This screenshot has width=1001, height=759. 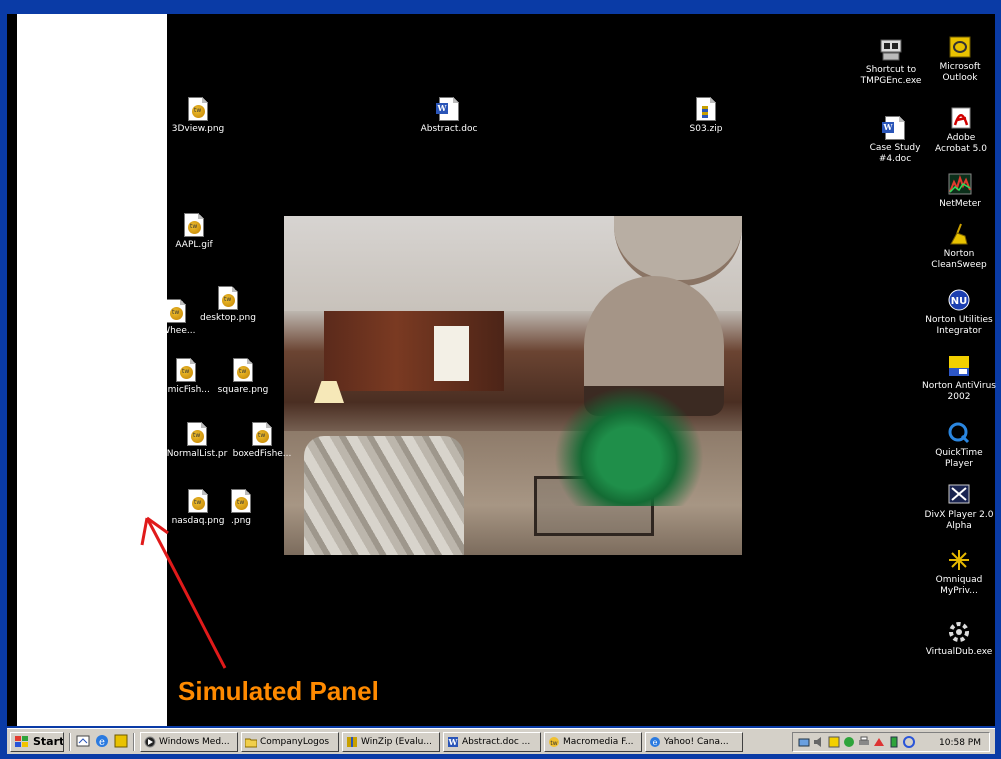 I want to click on macromedia-icon: tw, so click(x=554, y=742).